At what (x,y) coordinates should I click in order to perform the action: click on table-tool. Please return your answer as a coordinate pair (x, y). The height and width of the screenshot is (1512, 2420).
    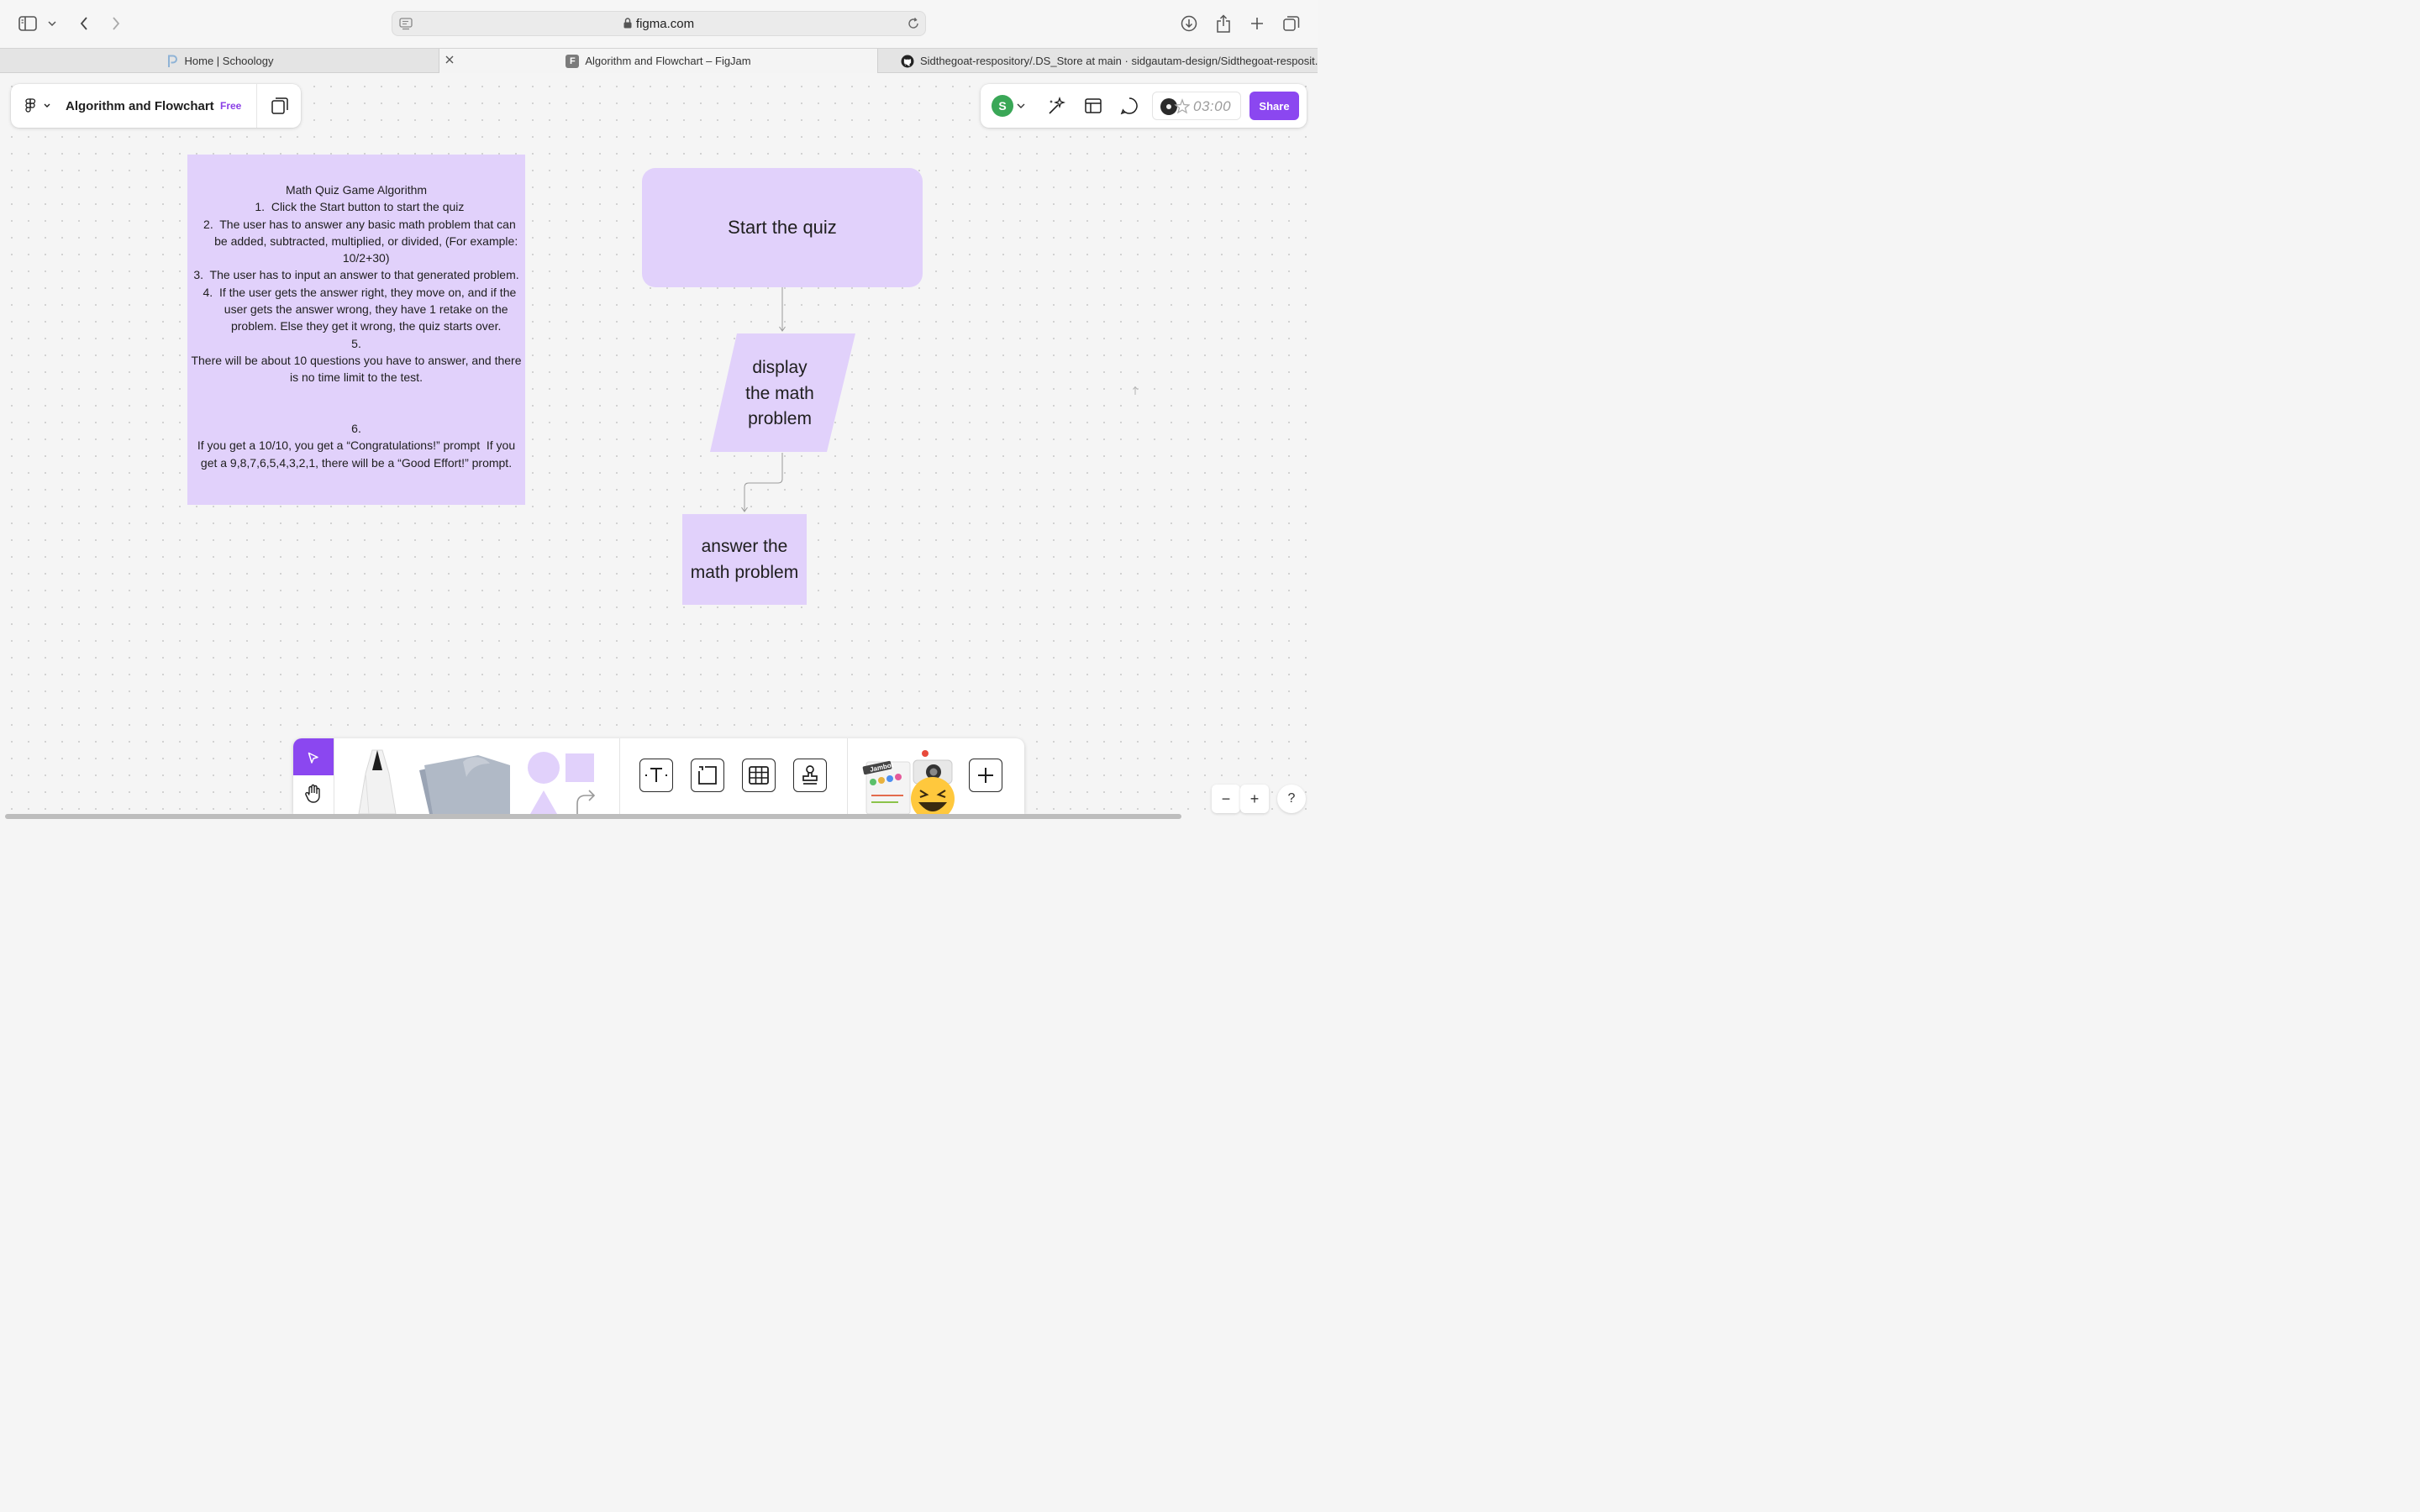
    Looking at the image, I should click on (759, 775).